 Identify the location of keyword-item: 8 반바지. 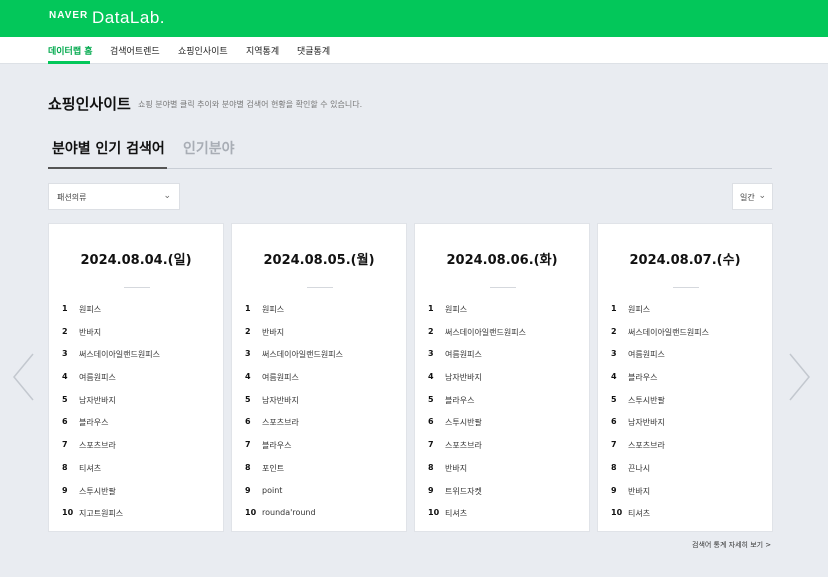
(502, 470).